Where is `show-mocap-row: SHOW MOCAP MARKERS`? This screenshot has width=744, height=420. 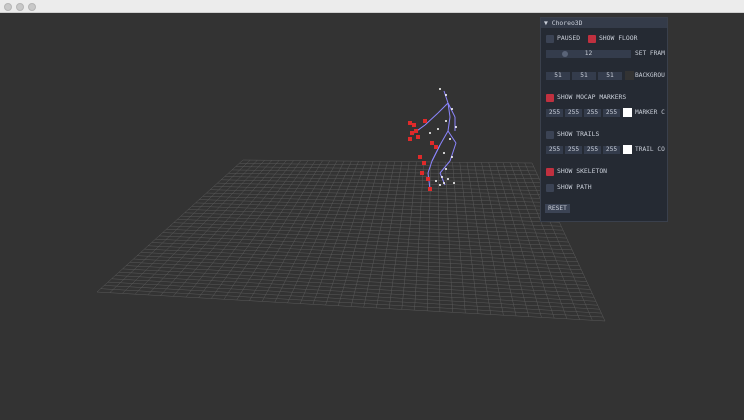
show-mocap-row: SHOW MOCAP MARKERS is located at coordinates (586, 97).